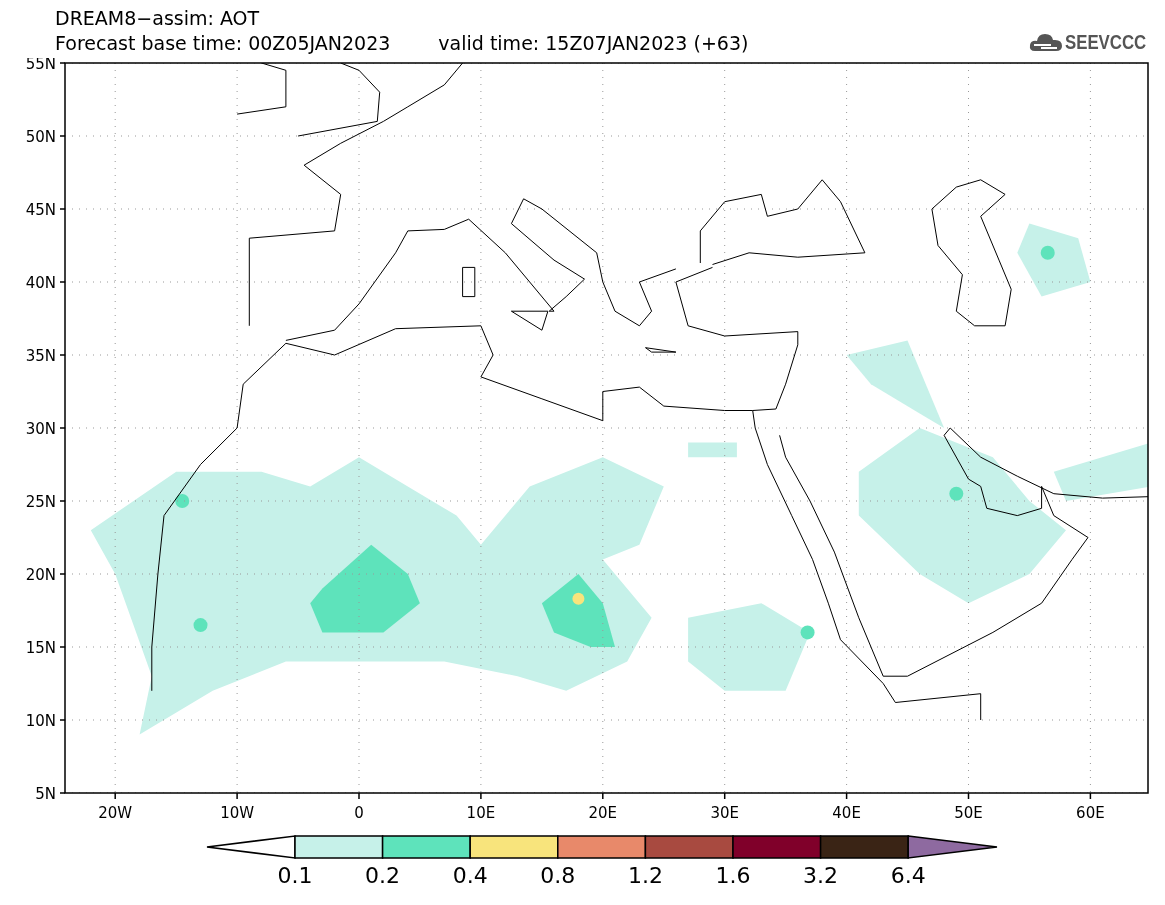  What do you see at coordinates (645, 875) in the screenshot?
I see `colorbar-label: 1.2` at bounding box center [645, 875].